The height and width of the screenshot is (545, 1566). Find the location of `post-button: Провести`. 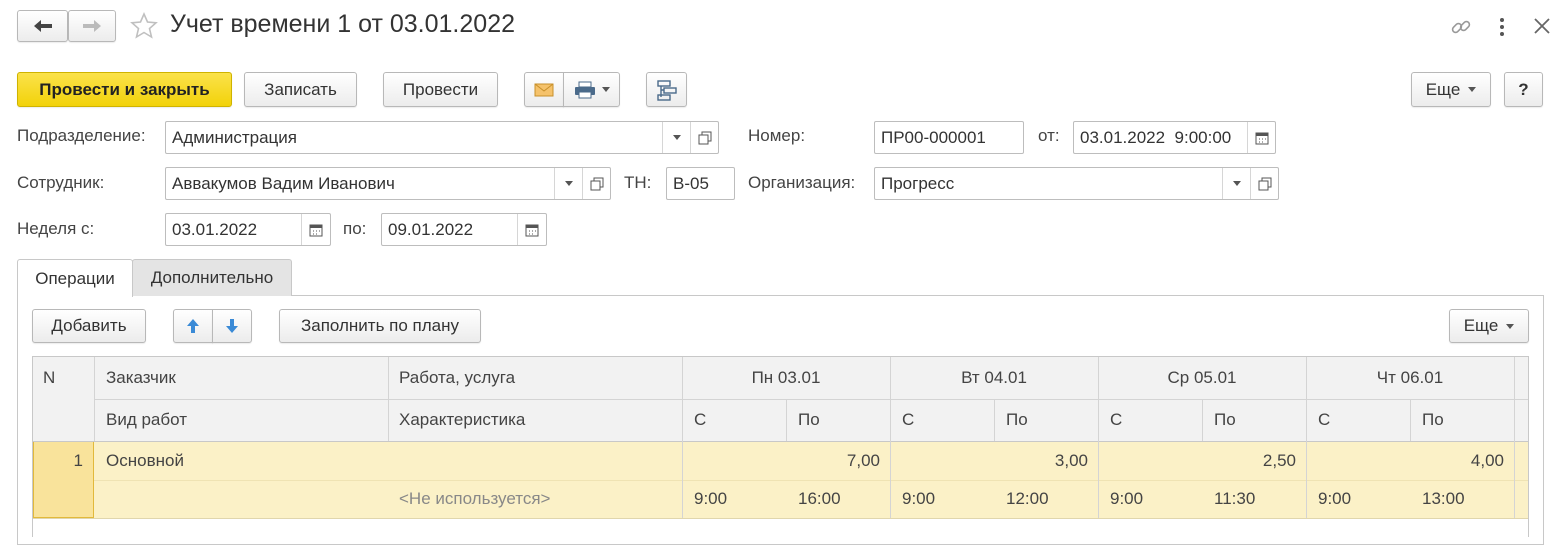

post-button: Провести is located at coordinates (440, 89).